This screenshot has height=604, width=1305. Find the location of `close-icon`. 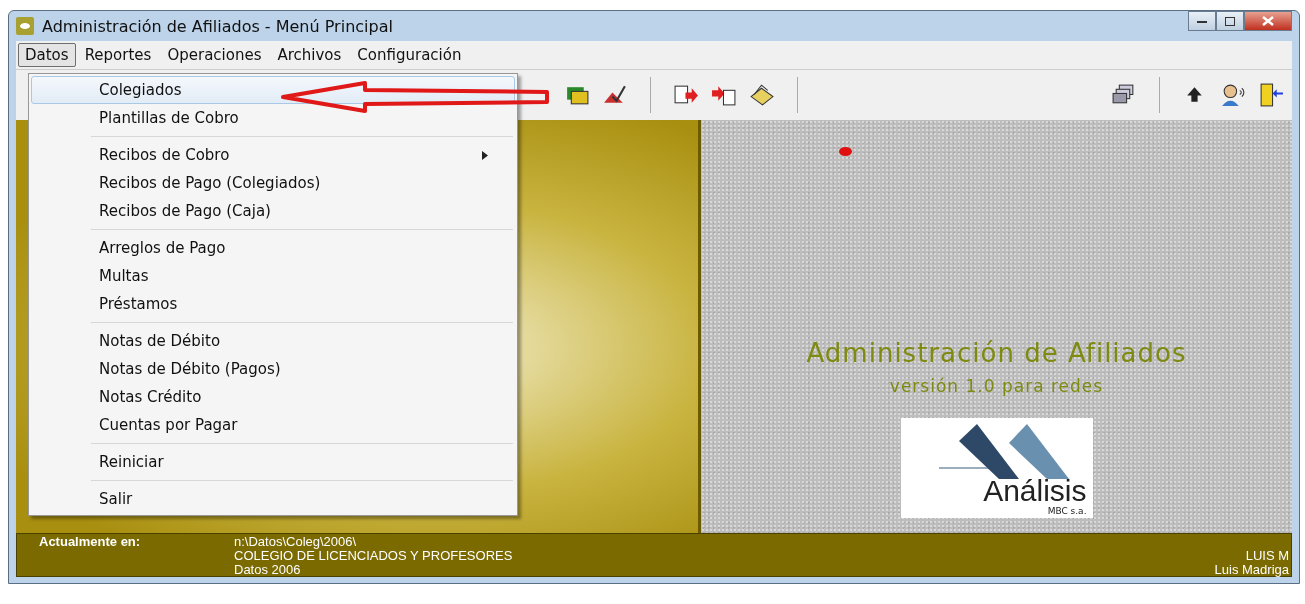

close-icon is located at coordinates (1268, 21).